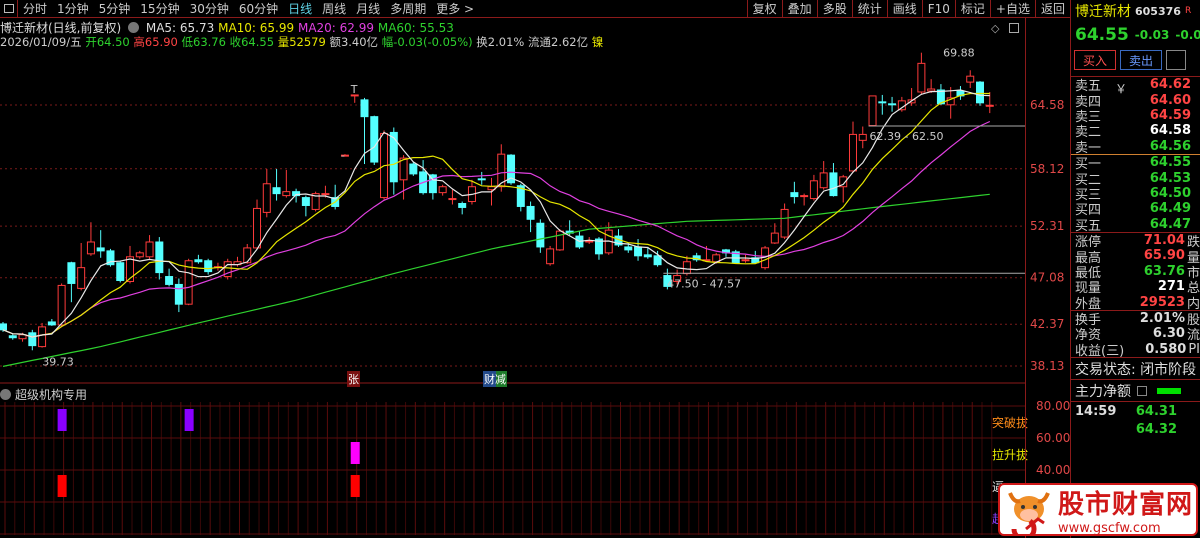  Describe the element at coordinates (1170, 193) in the screenshot. I see `row-value: 64.50` at that location.